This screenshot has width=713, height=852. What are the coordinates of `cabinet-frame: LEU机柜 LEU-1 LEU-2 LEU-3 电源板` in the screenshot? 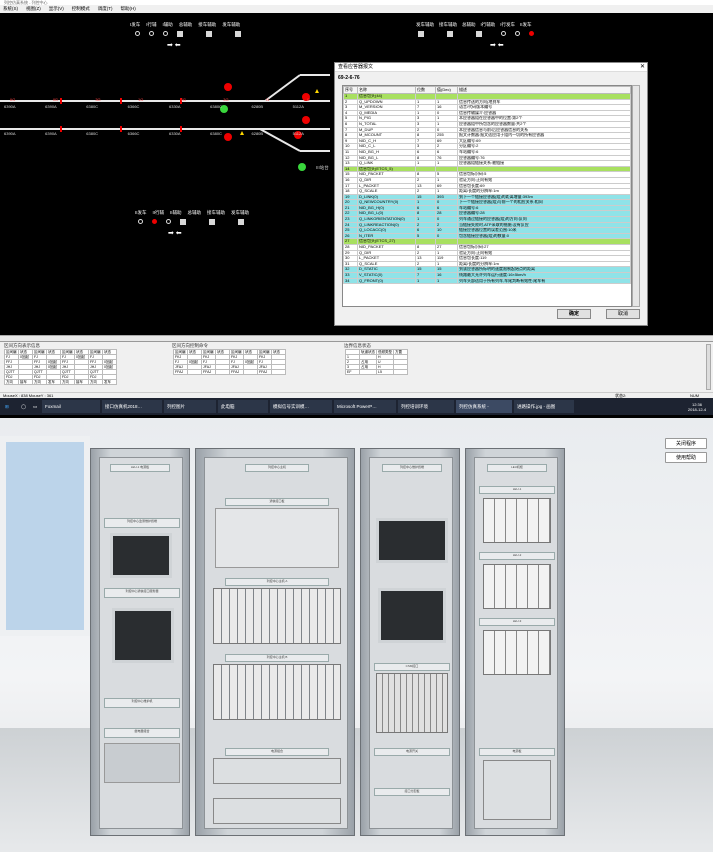 It's located at (516, 643).